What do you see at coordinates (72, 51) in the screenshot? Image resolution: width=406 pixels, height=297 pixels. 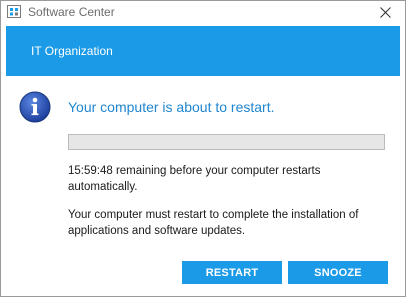 I see `organization-name: IT Organization` at bounding box center [72, 51].